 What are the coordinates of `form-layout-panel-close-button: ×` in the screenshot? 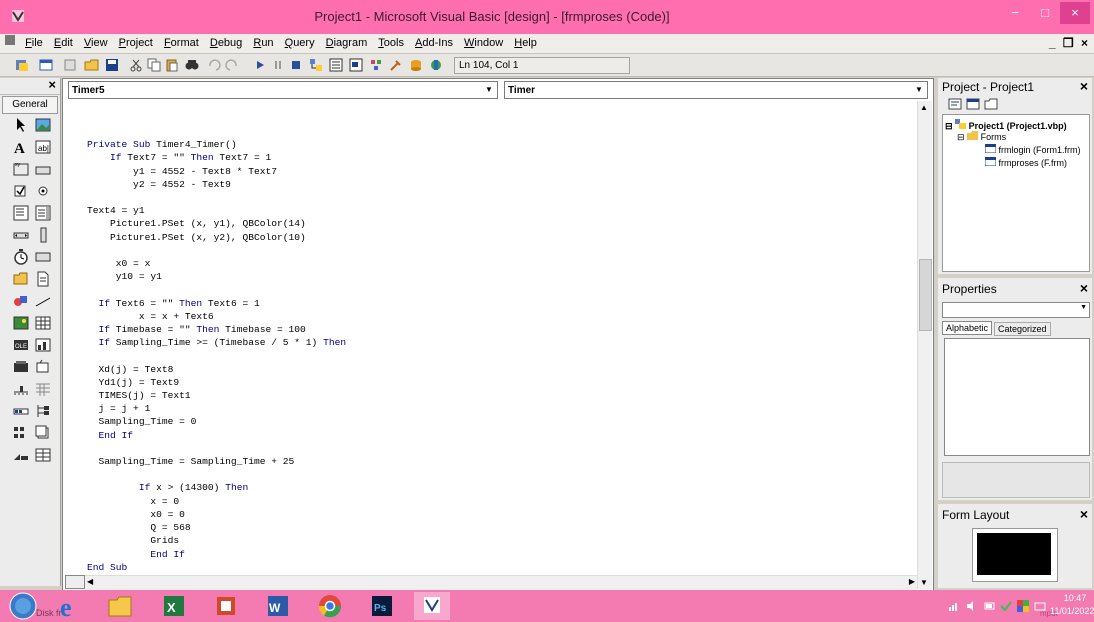 It's located at (1084, 514).